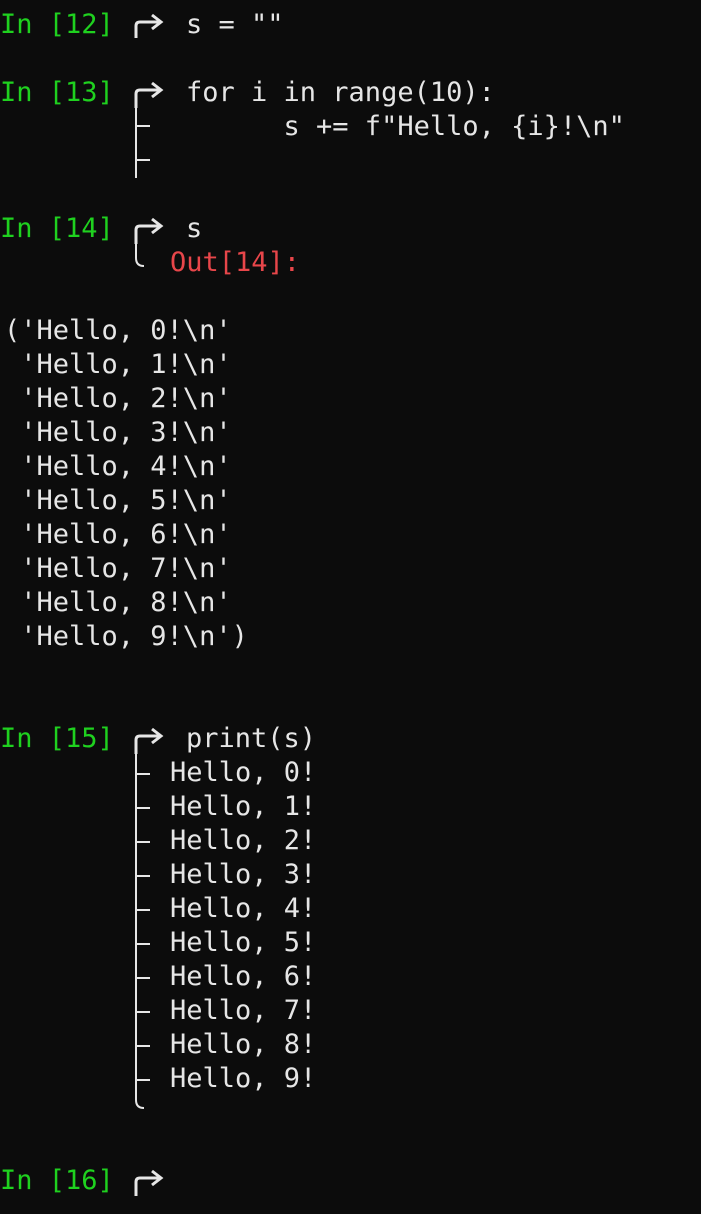  I want to click on code-input-line, so click(426, 1181).